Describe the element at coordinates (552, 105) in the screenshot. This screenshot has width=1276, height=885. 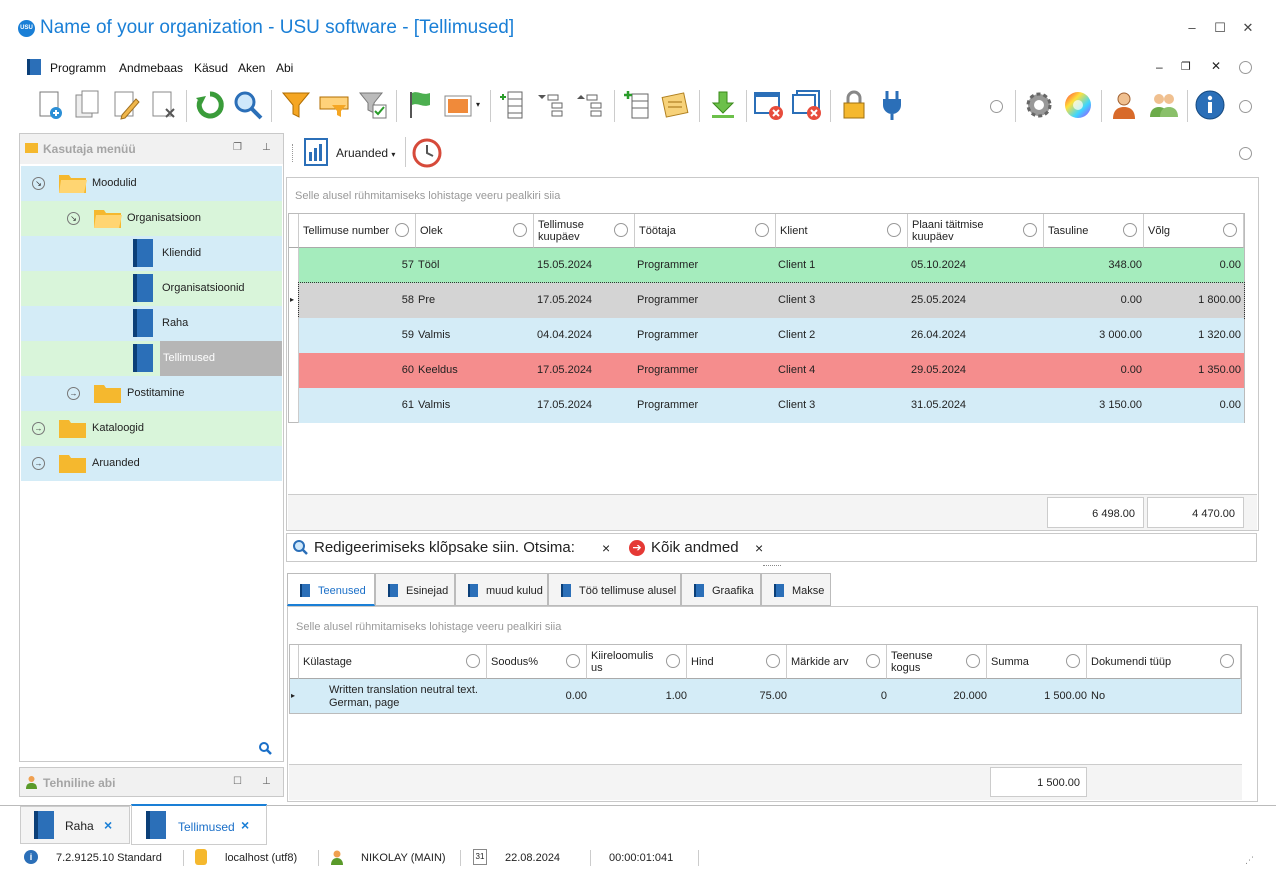
I see `expand-tree-icon` at that location.